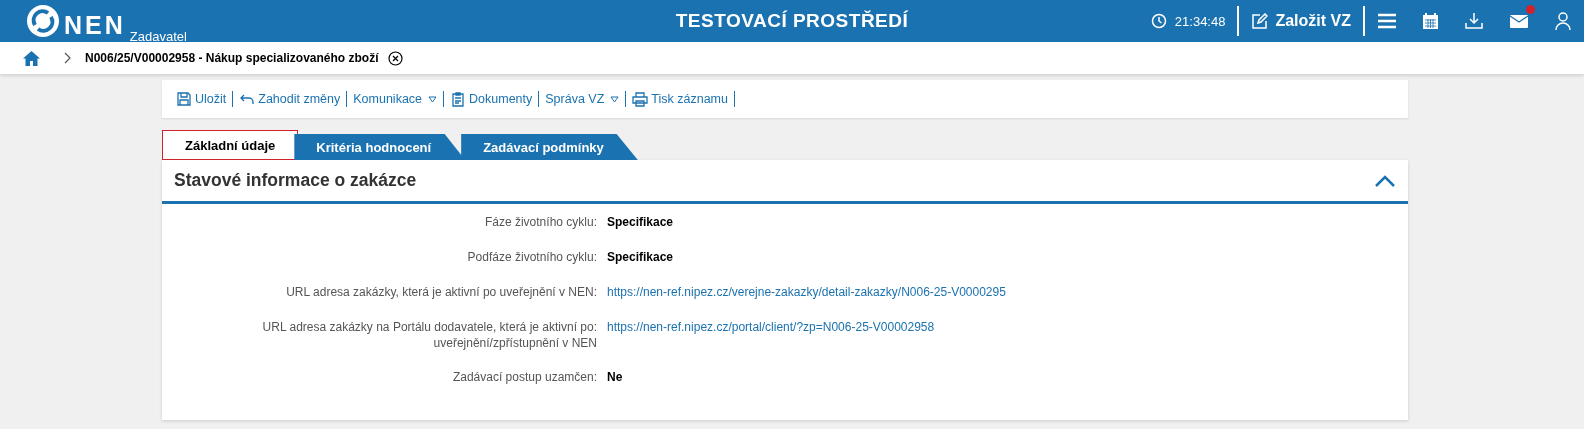 This screenshot has height=429, width=1584. What do you see at coordinates (1430, 21) in the screenshot?
I see `calendar-icon` at bounding box center [1430, 21].